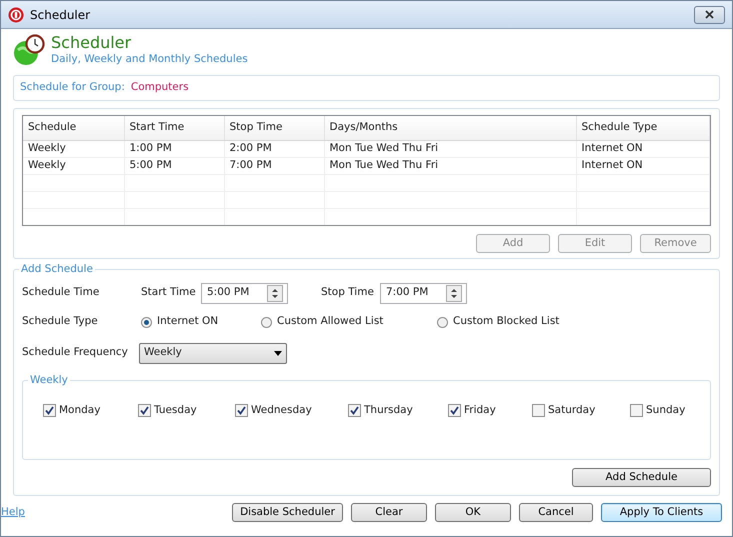 Image resolution: width=733 pixels, height=537 pixels. Describe the element at coordinates (91, 43) in the screenshot. I see `dialog-heading: Scheduler` at that location.